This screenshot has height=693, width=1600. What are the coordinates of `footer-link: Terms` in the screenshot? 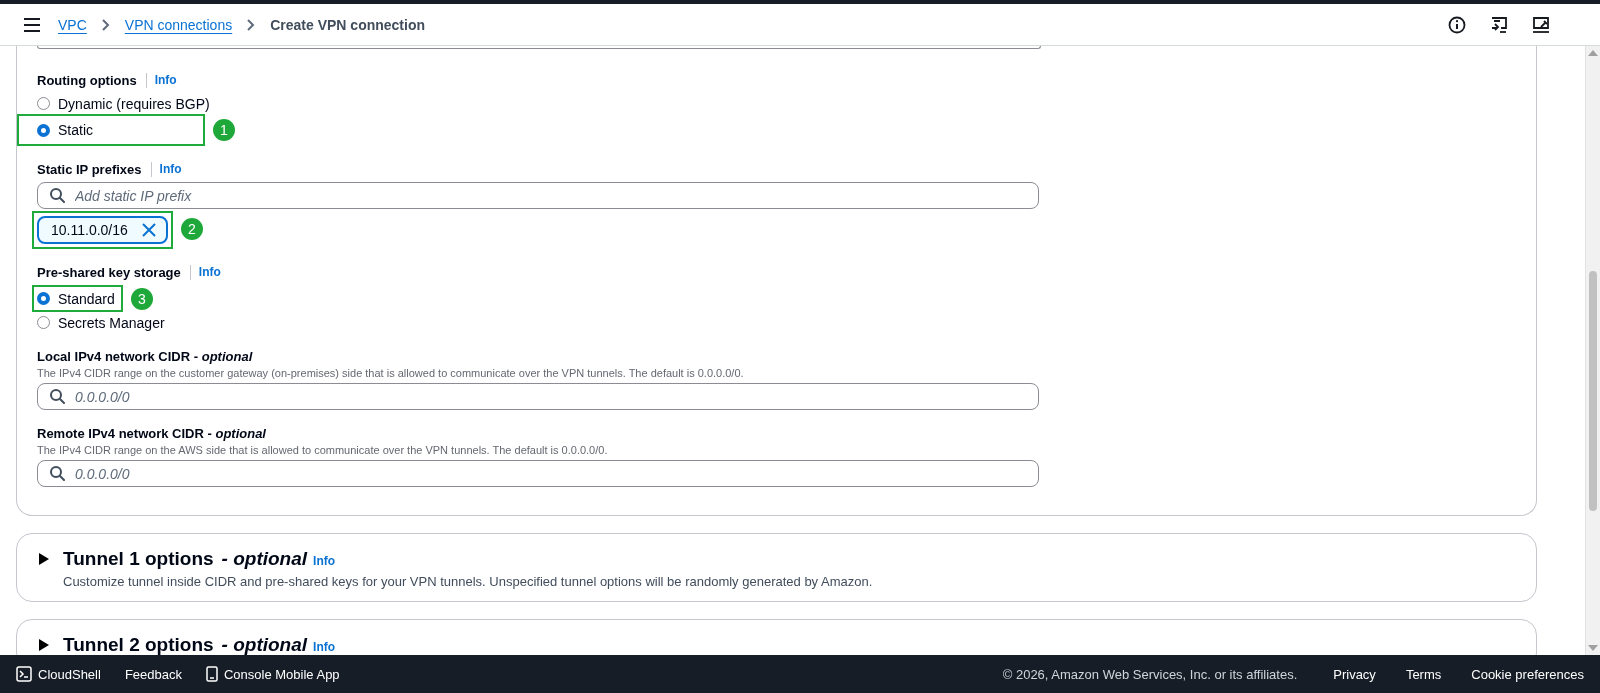 It's located at (1423, 674).